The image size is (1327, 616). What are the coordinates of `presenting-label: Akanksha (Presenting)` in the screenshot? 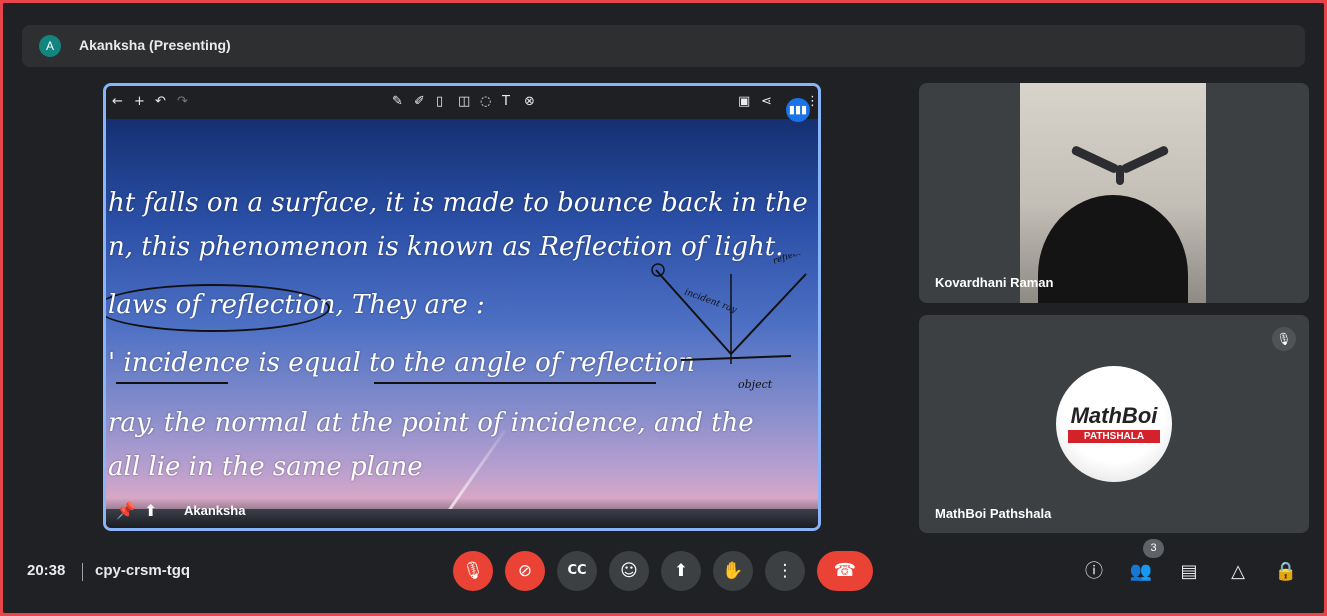 It's located at (155, 45).